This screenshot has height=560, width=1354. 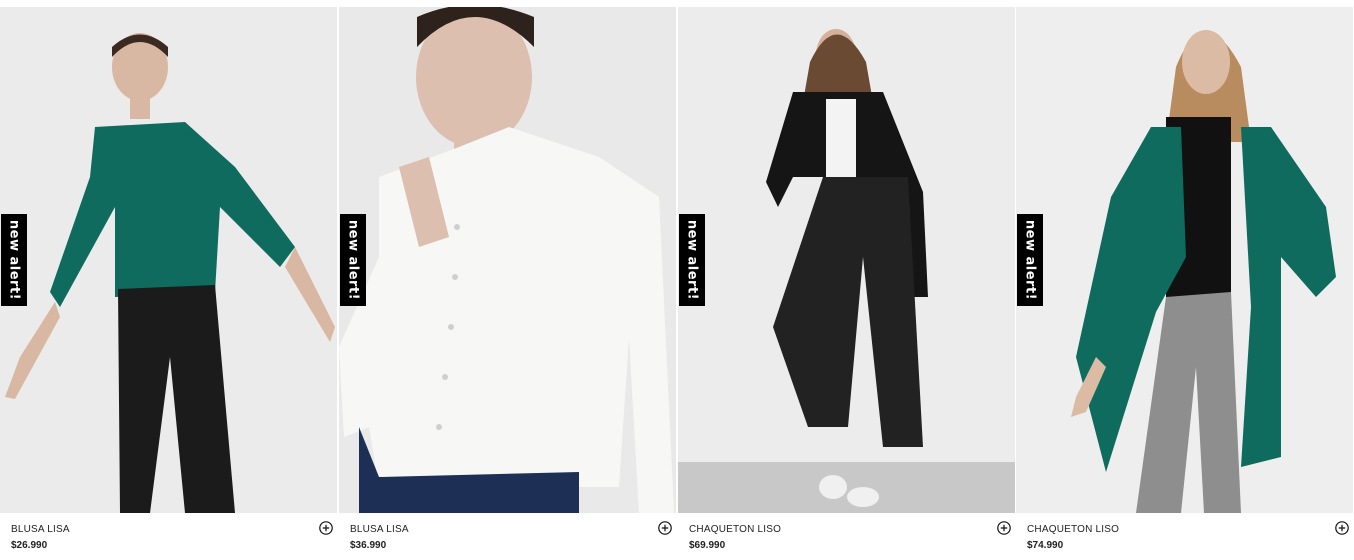 I want to click on product-price: $26.990, so click(x=29, y=545).